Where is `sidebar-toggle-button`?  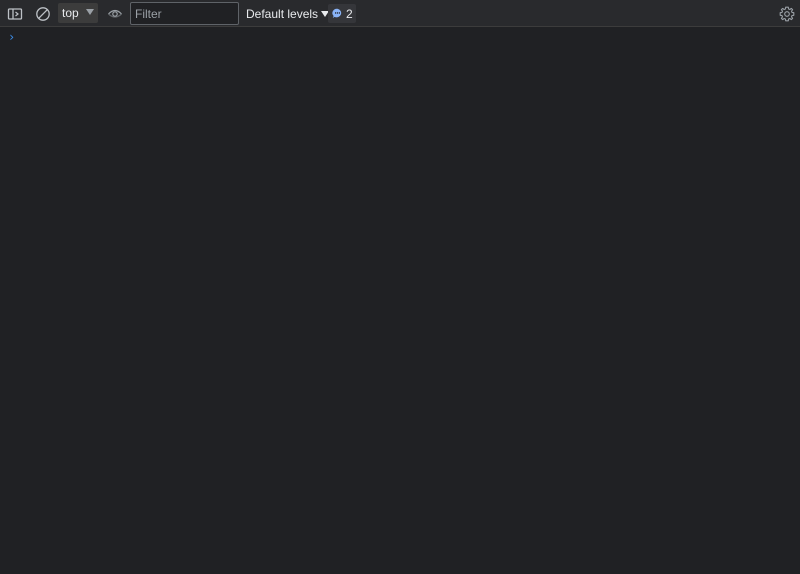
sidebar-toggle-button is located at coordinates (15, 13).